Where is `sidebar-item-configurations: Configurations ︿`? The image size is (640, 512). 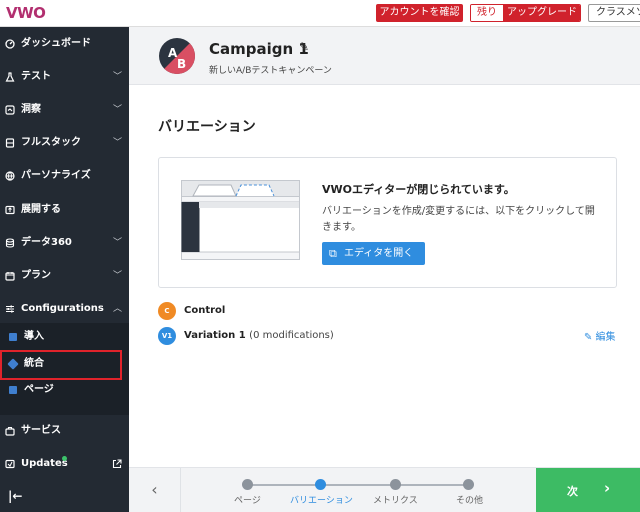 sidebar-item-configurations: Configurations ︿ is located at coordinates (64, 309).